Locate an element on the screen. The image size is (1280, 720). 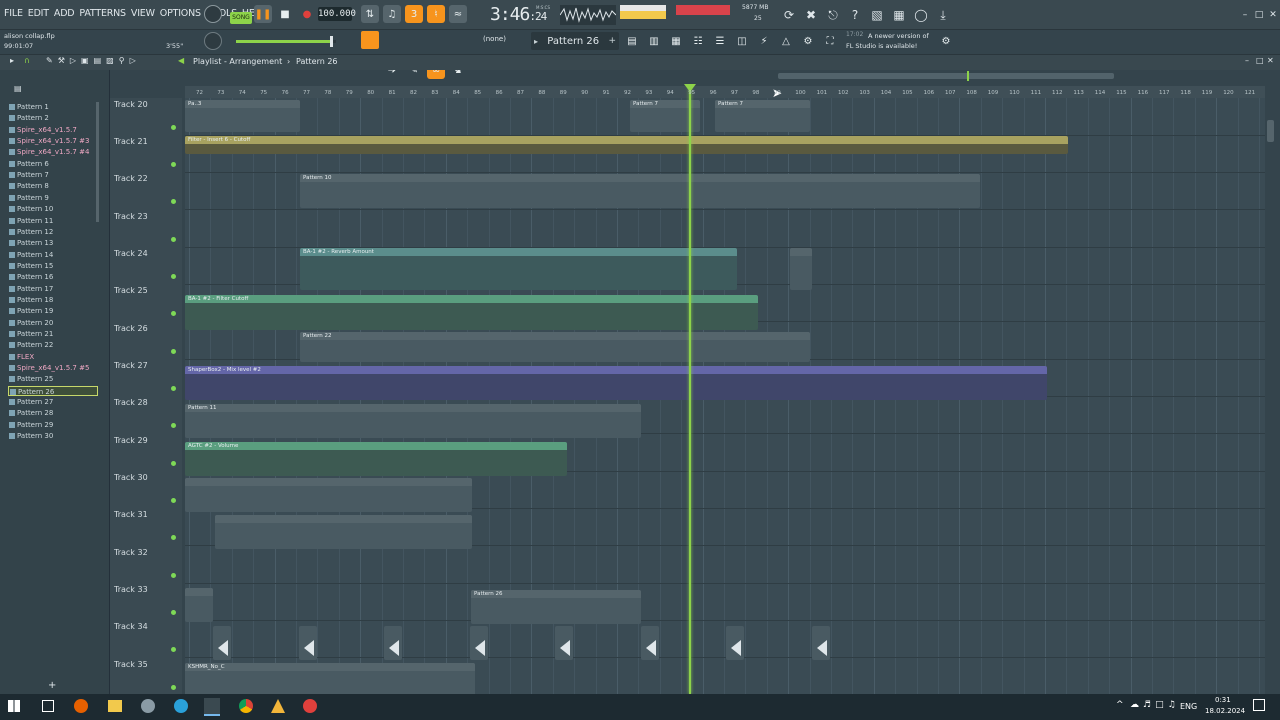
pattern-list-item: Pattern 15 is located at coordinates (53, 266).